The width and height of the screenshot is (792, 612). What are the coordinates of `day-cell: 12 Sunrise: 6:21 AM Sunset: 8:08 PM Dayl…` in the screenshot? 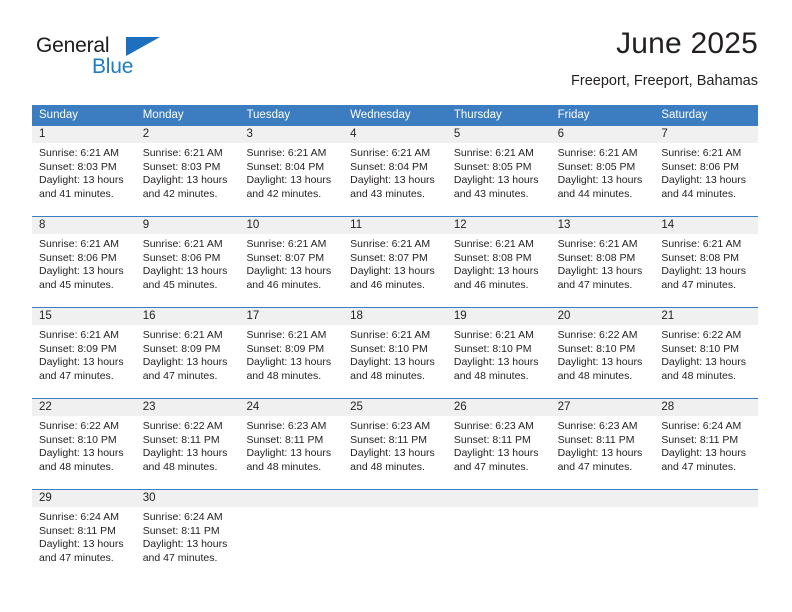 It's located at (498, 262).